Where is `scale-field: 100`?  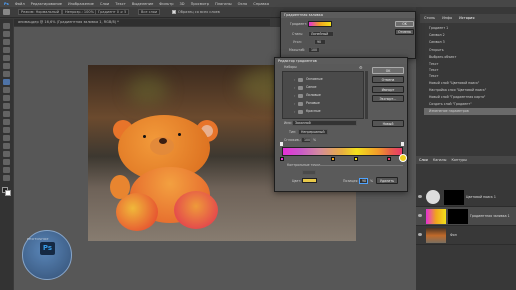
scale-field: 100 is located at coordinates (314, 50).